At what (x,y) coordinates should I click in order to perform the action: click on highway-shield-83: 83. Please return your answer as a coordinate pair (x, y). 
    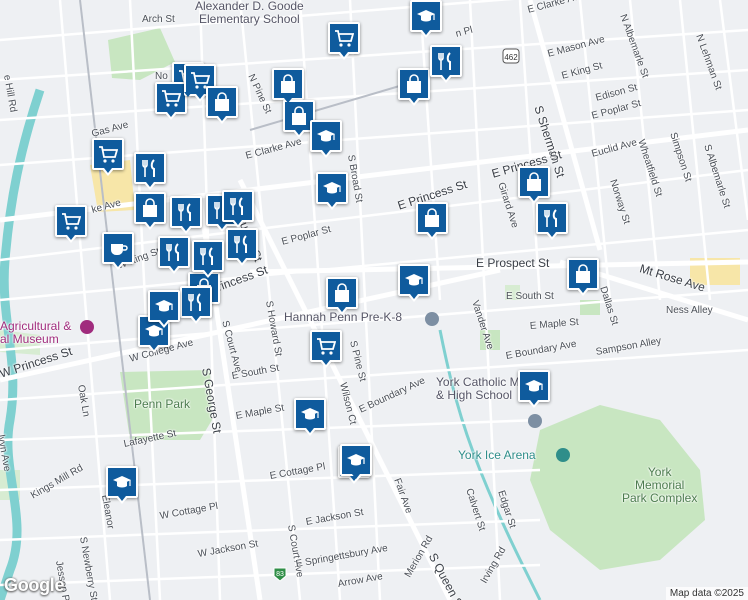
    Looking at the image, I should click on (280, 574).